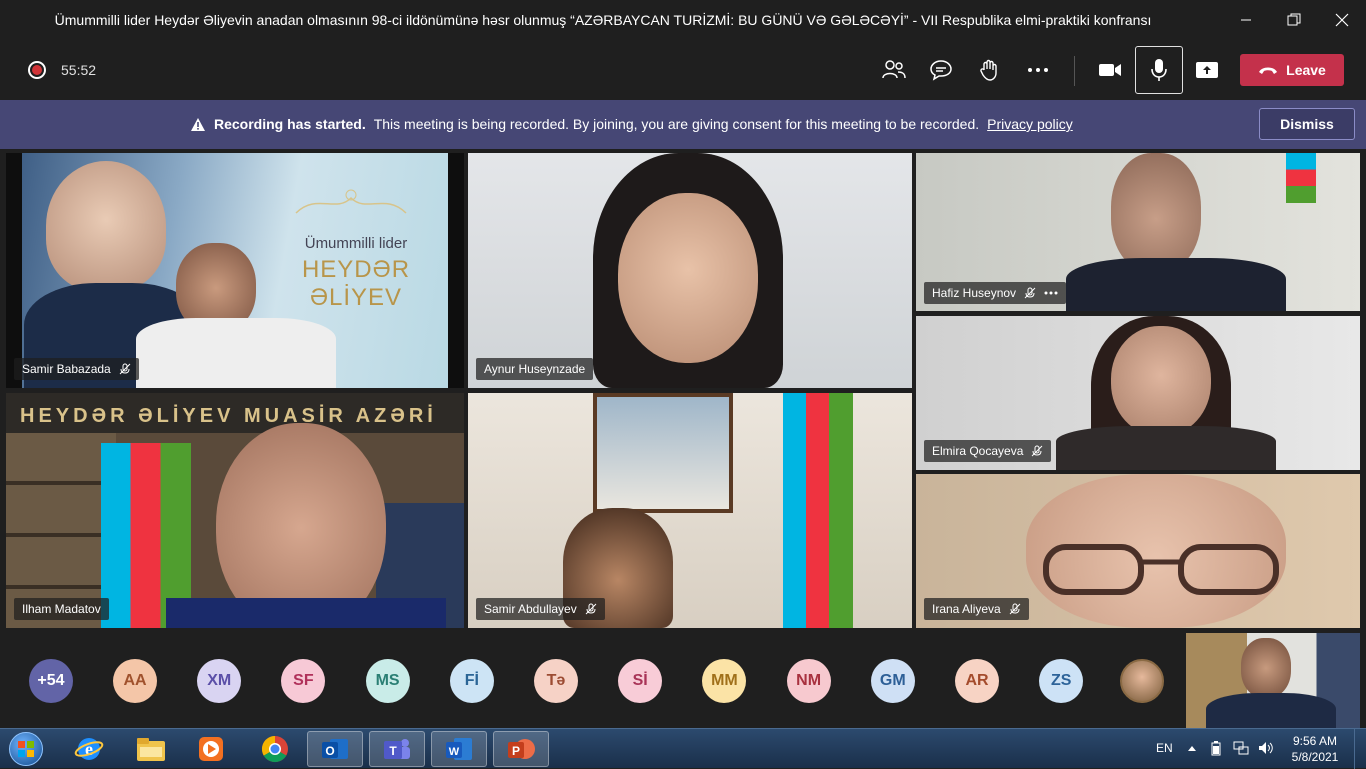  I want to click on participant-name: Samir Abdullayev, so click(530, 609).